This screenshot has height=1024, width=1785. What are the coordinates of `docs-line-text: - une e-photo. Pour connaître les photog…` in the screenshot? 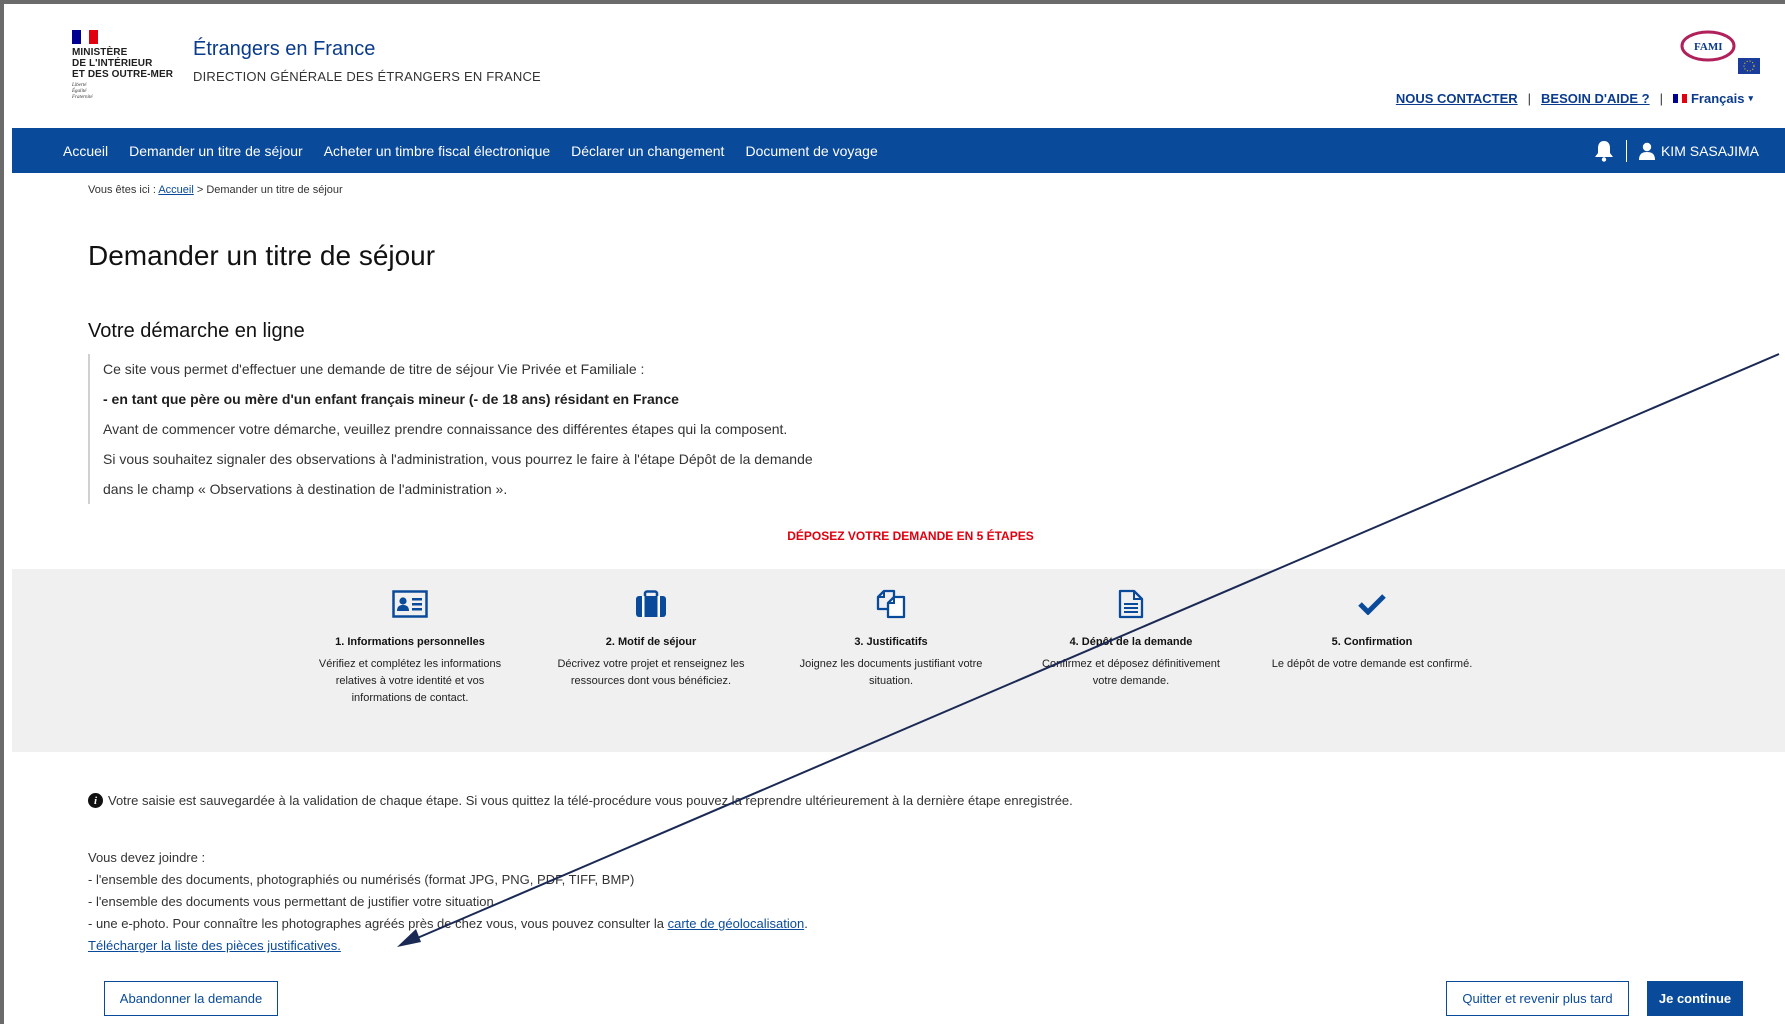 It's located at (378, 923).